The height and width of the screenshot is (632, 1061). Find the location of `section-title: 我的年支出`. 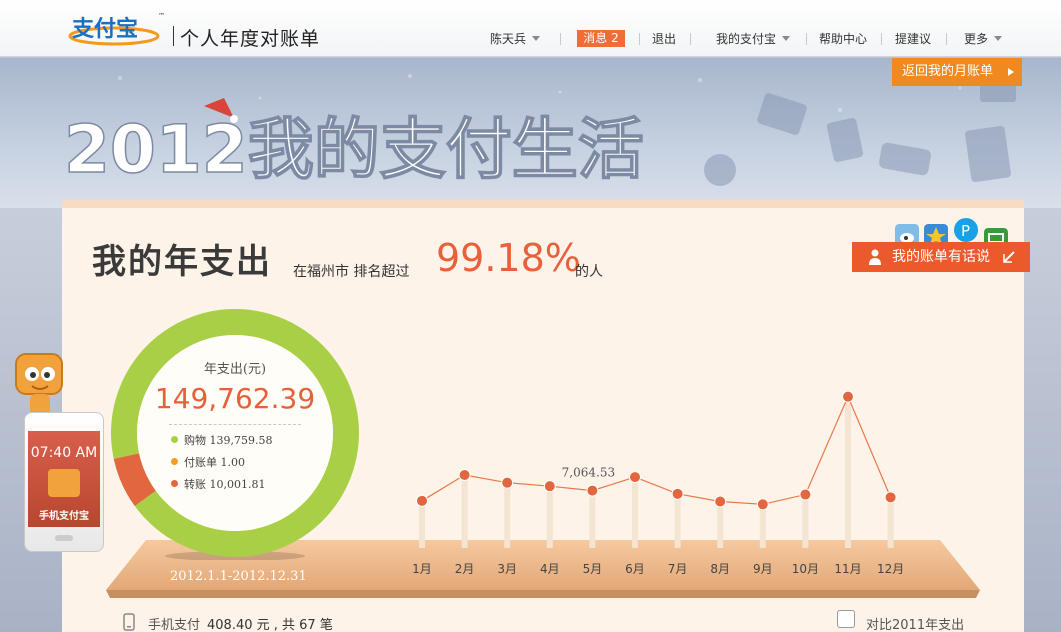

section-title: 我的年支出 is located at coordinates (182, 262).